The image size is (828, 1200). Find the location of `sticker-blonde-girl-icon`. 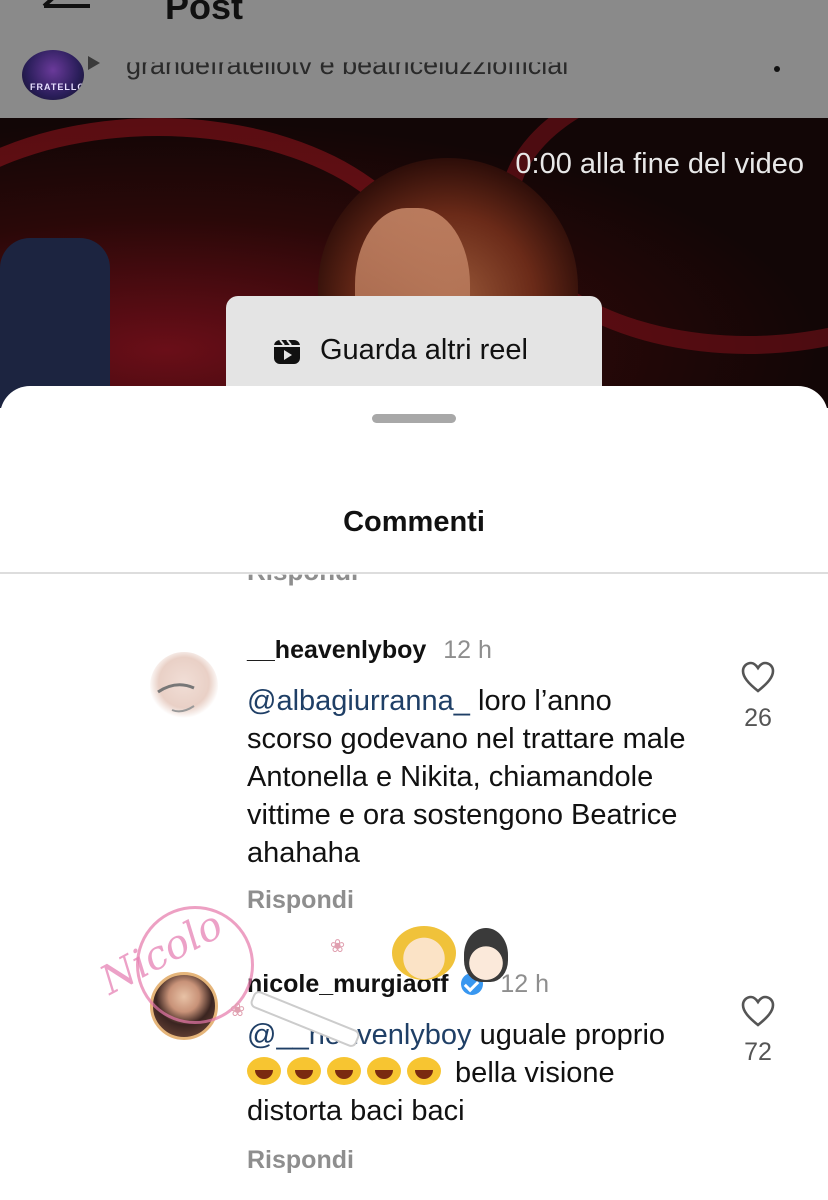

sticker-blonde-girl-icon is located at coordinates (424, 953).